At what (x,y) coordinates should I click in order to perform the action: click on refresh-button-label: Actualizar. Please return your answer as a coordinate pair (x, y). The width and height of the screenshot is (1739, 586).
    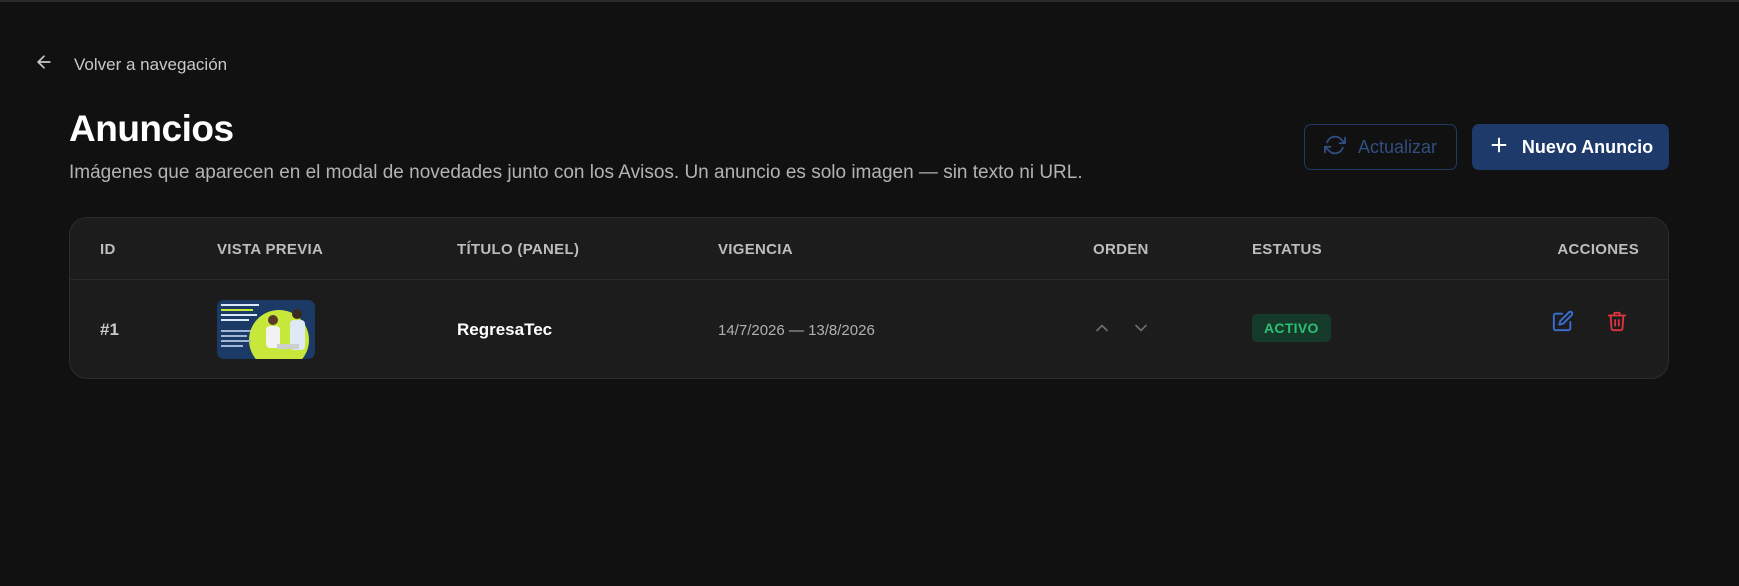
    Looking at the image, I should click on (1397, 146).